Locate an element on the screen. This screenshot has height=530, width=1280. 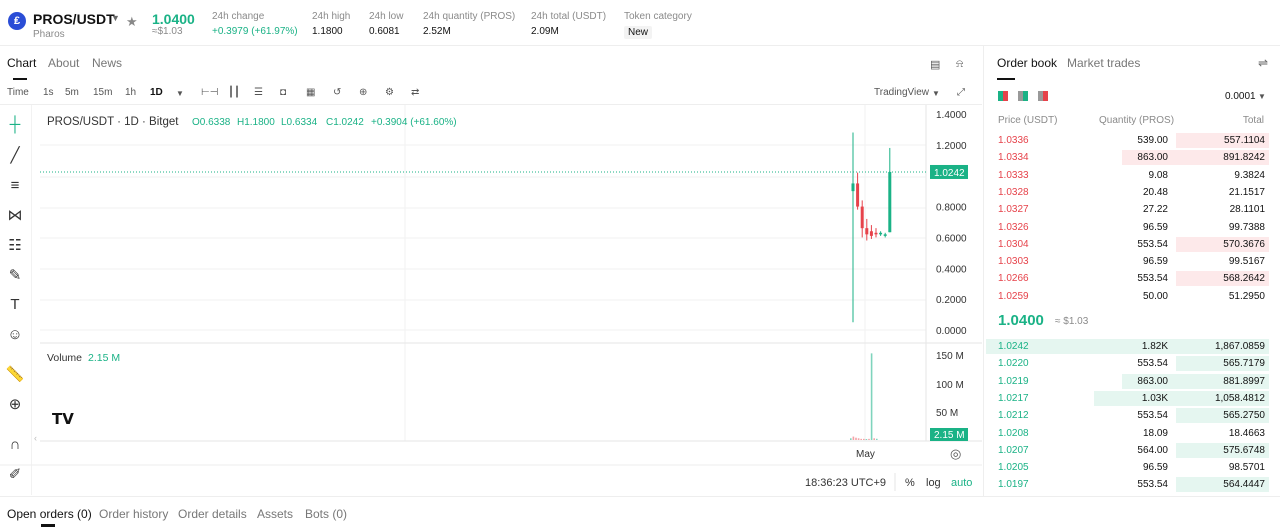
tab-about: About is located at coordinates (63, 63).